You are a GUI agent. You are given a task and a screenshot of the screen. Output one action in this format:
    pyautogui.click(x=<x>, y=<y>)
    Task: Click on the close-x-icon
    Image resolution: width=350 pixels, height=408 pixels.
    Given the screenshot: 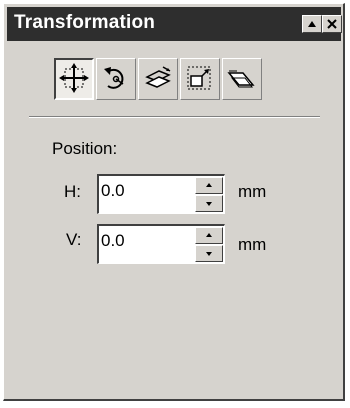 What is the action you would take?
    pyautogui.click(x=332, y=24)
    